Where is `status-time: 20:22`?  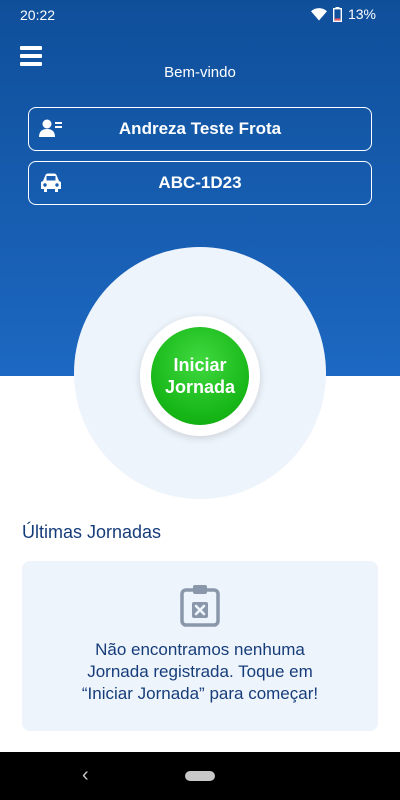 status-time: 20:22 is located at coordinates (38, 15).